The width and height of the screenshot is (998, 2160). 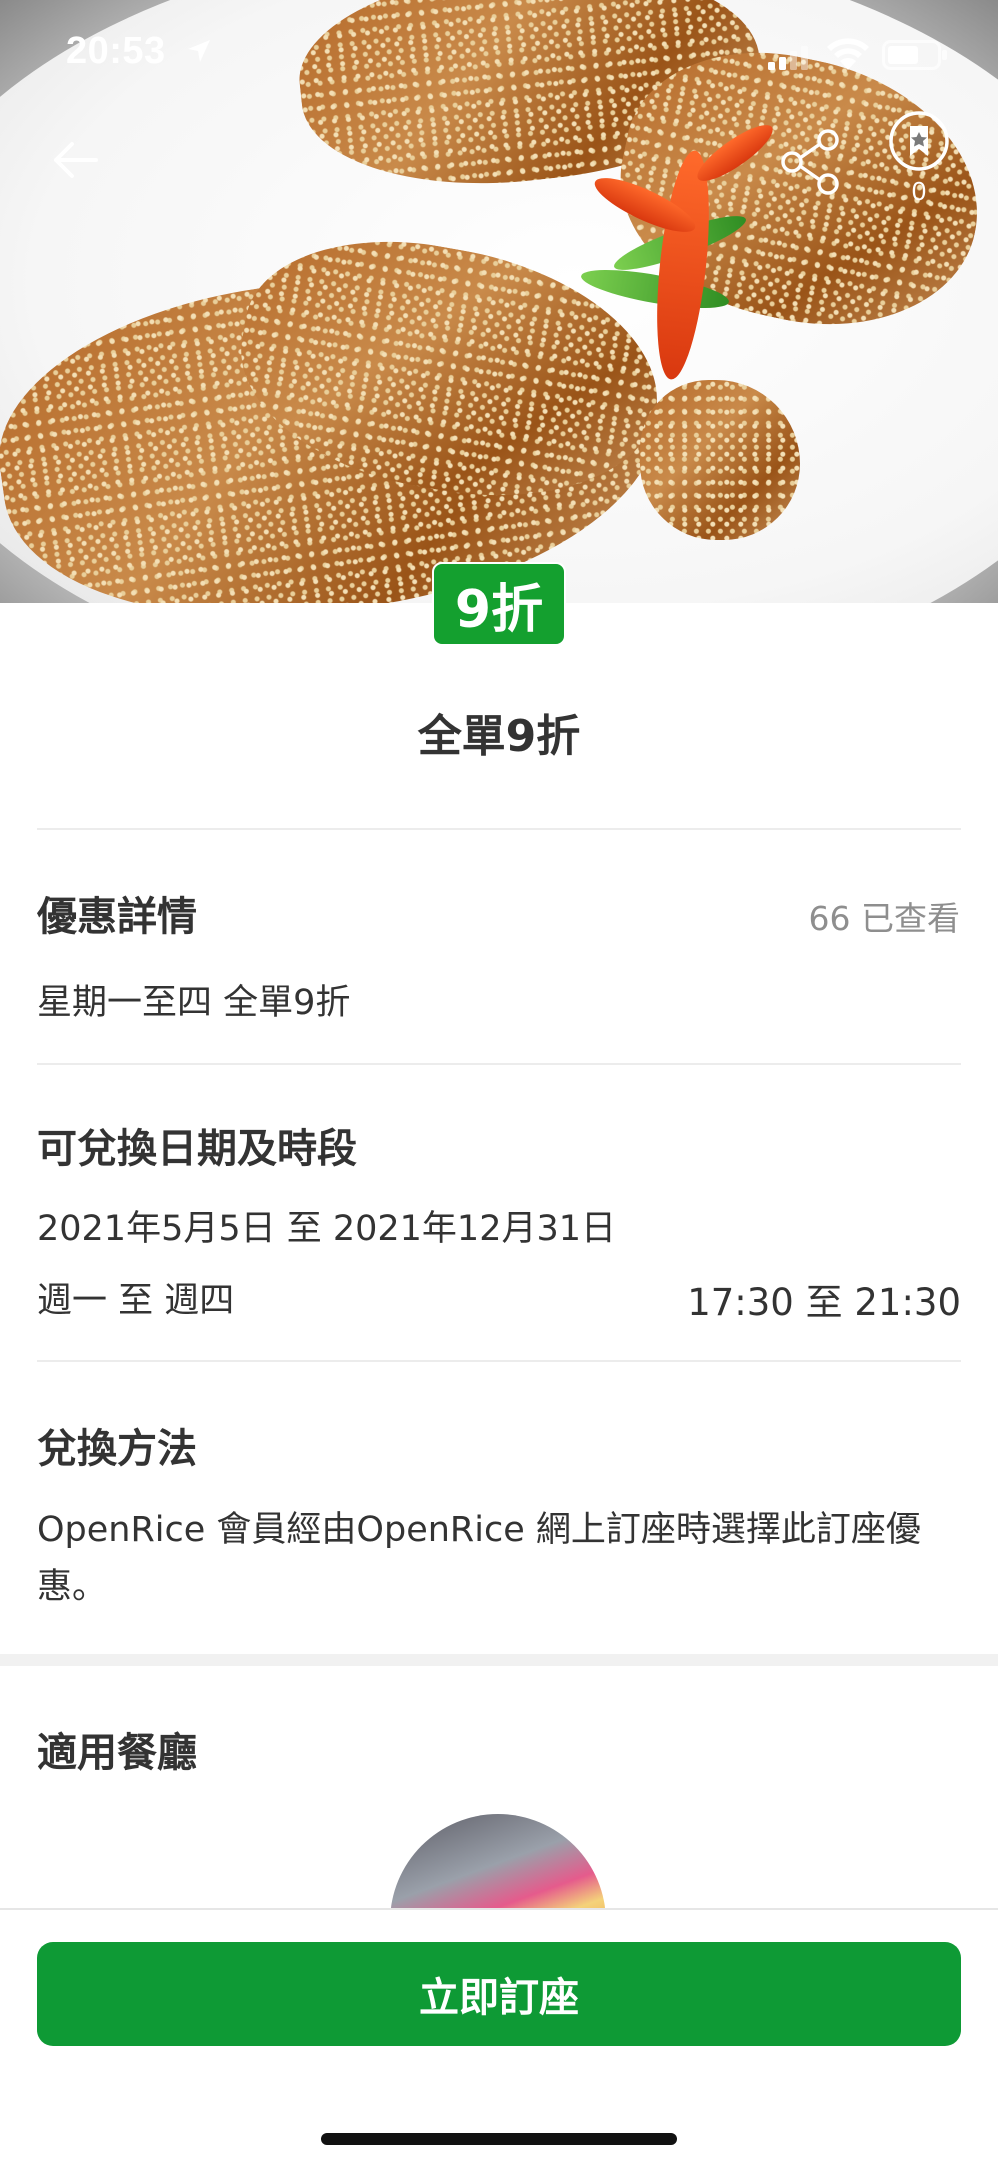 I want to click on back-button, so click(x=75, y=160).